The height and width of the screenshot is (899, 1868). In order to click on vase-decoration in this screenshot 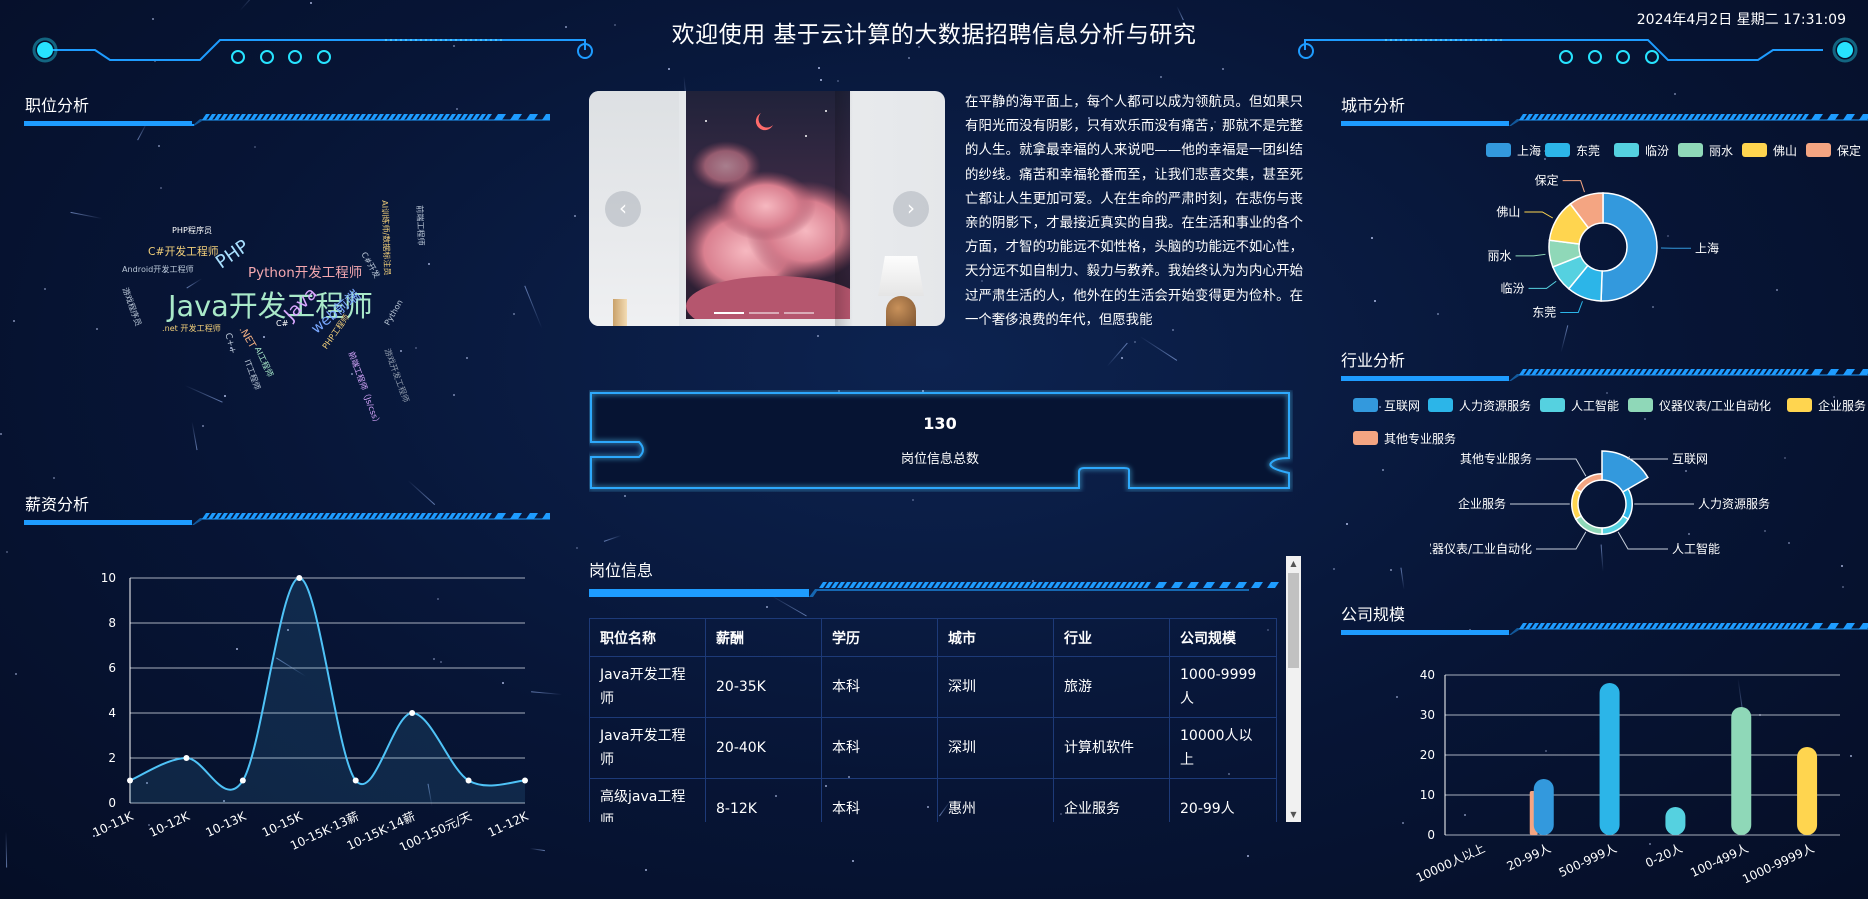, I will do `click(620, 312)`.